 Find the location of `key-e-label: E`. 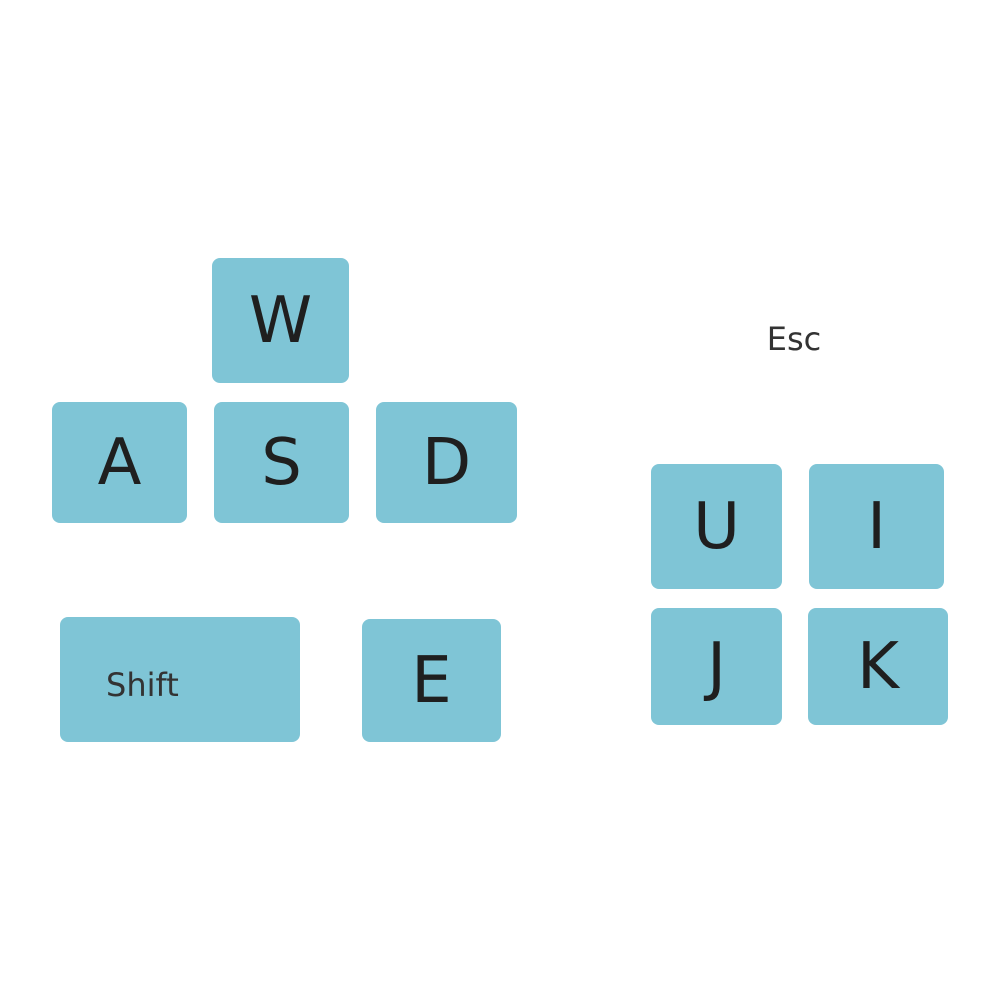

key-e-label: E is located at coordinates (431, 680).